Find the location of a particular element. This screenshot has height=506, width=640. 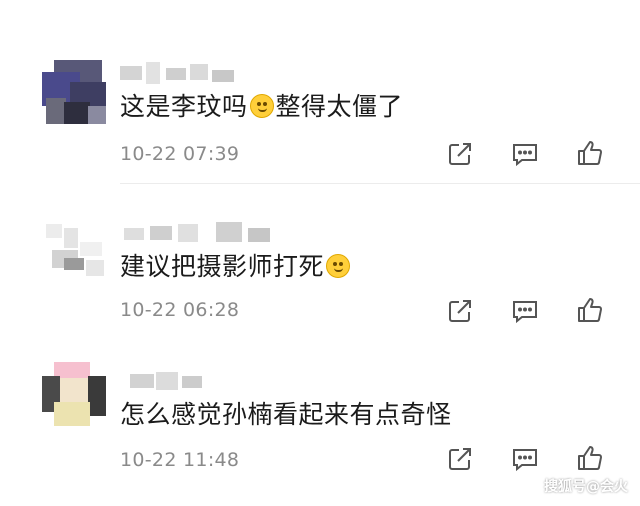

comment-text: 怎么感觉孙楠看起来有点奇怪 is located at coordinates (286, 415).